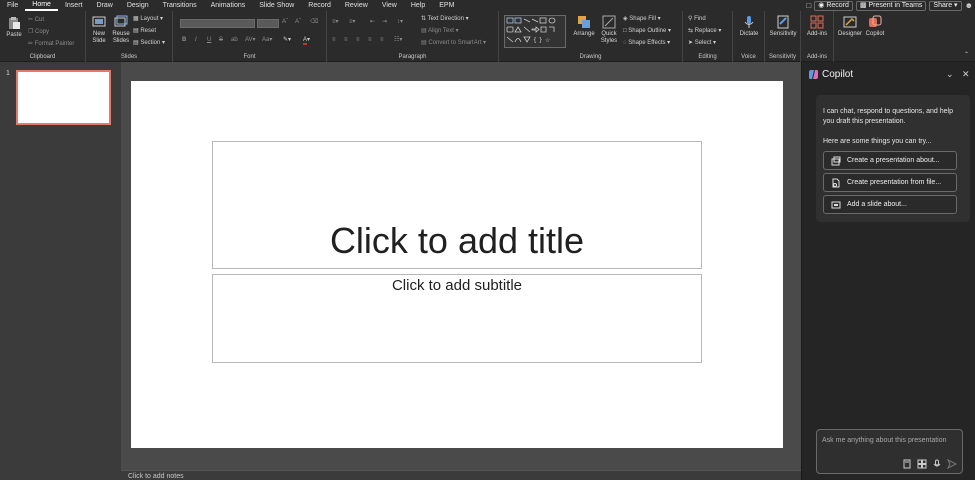  I want to click on file-link-icon, so click(836, 183).